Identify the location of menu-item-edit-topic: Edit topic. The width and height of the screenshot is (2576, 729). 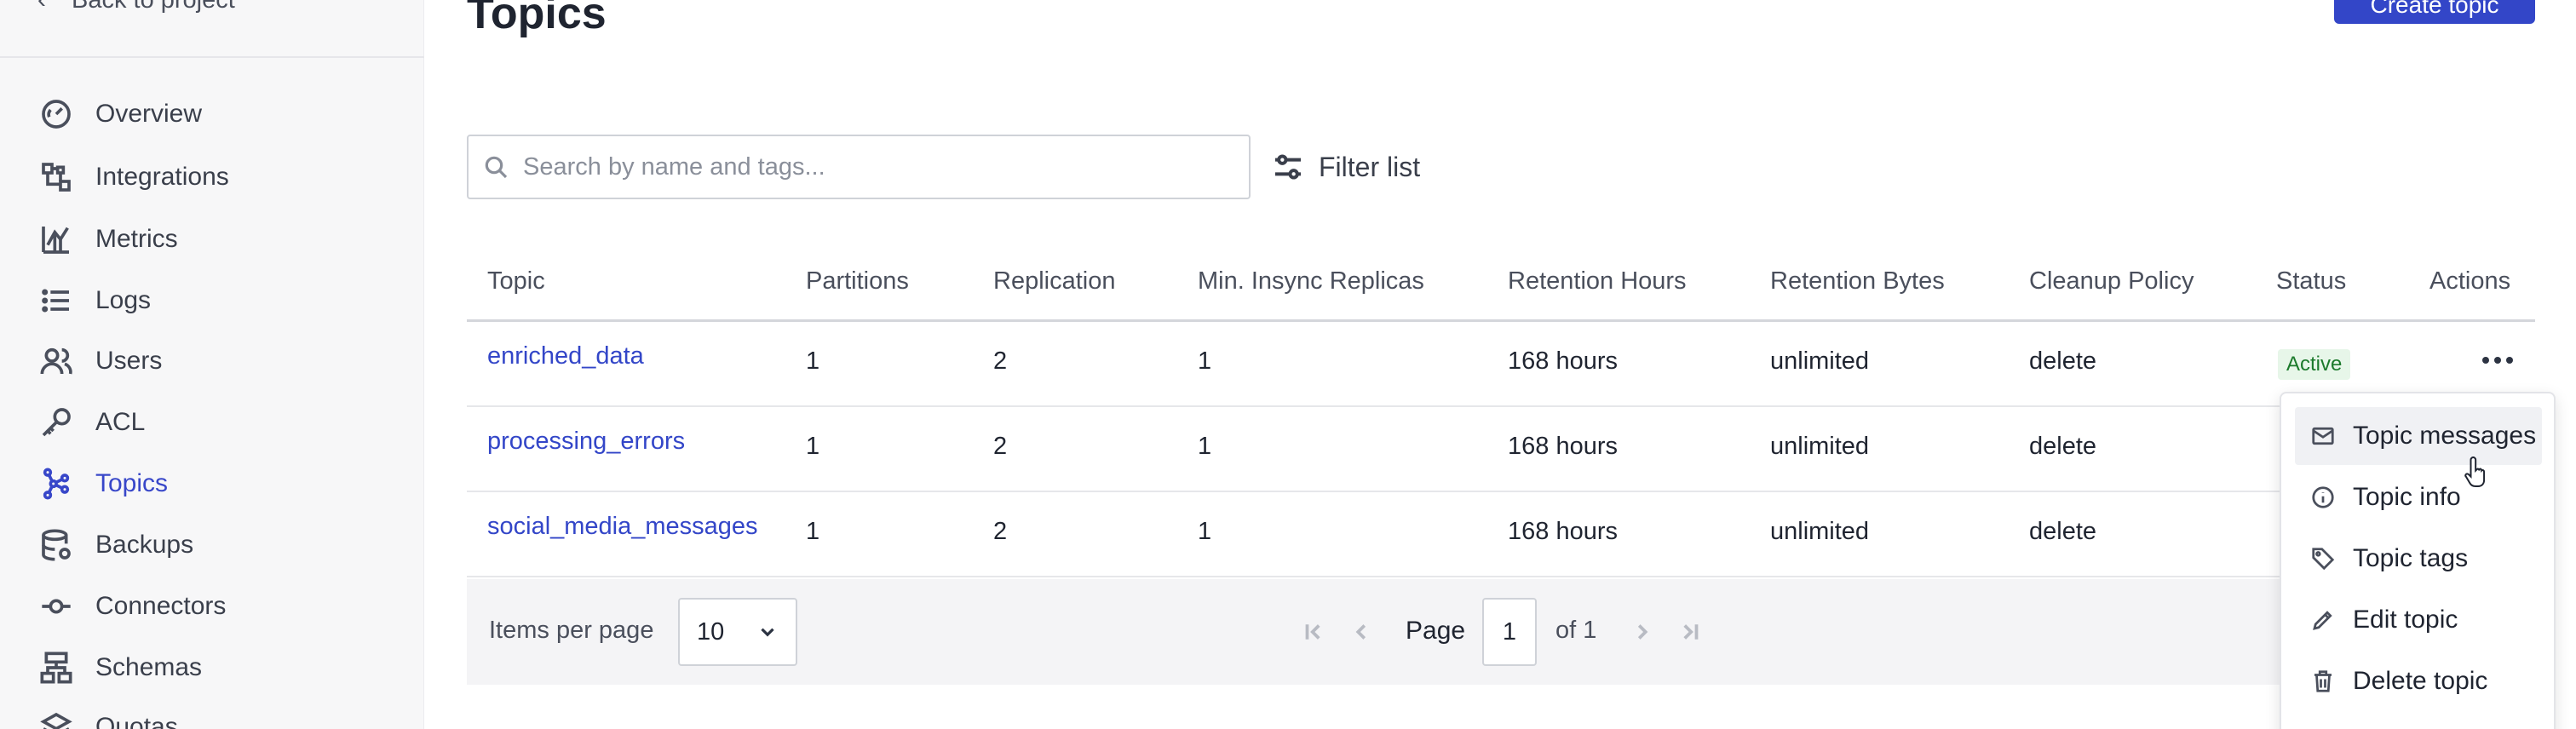
(2418, 620).